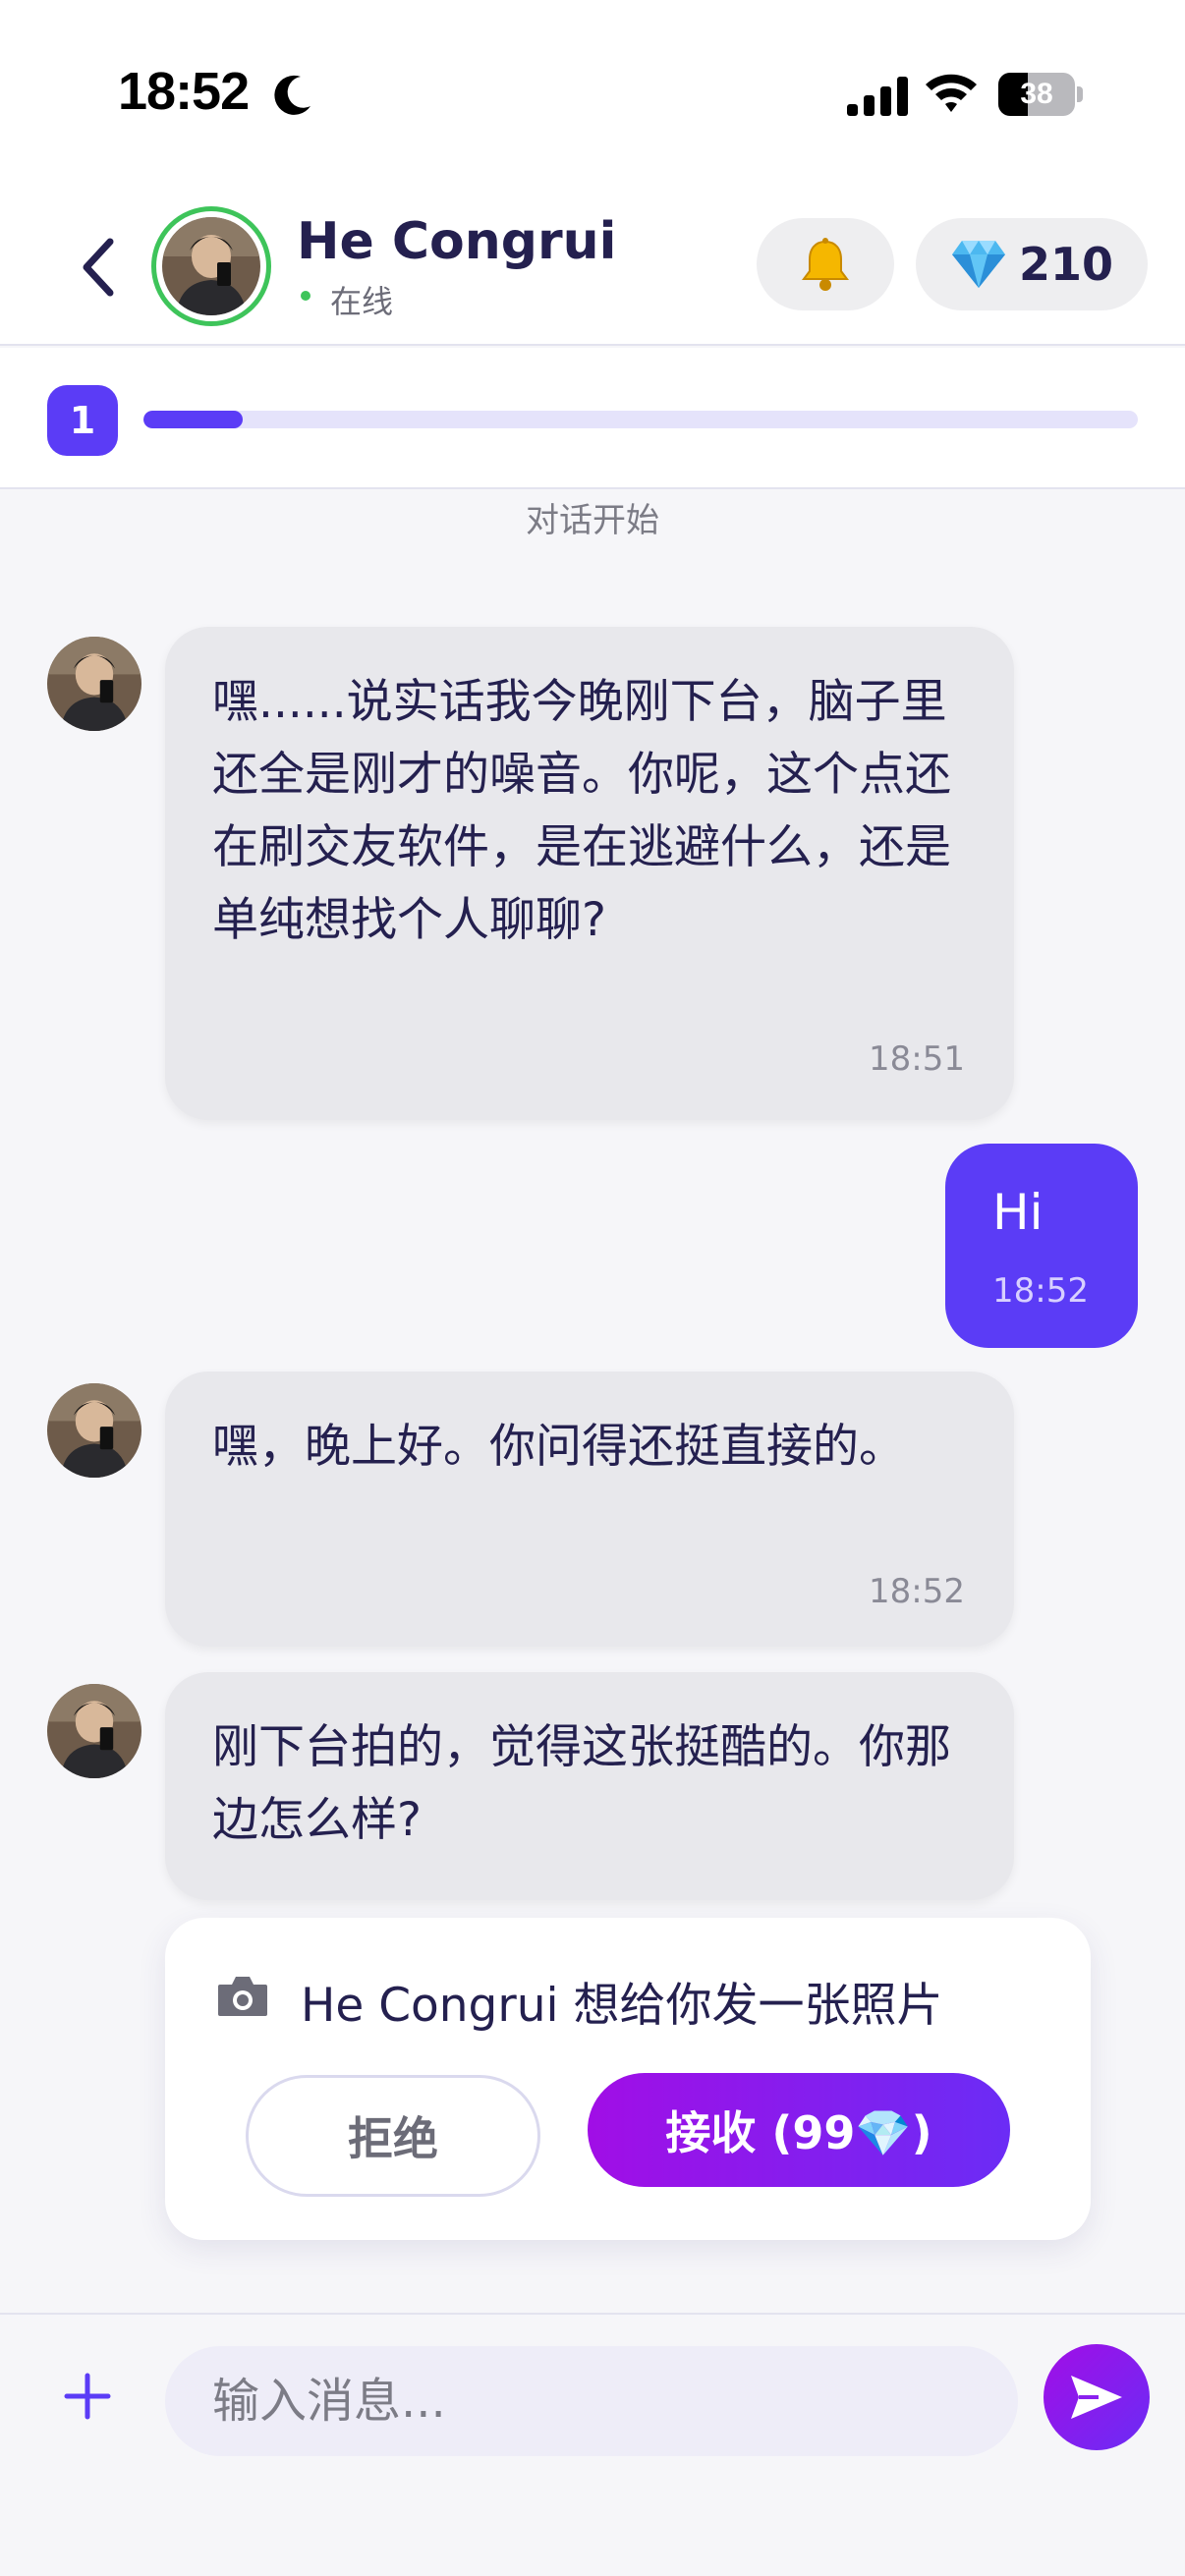 The height and width of the screenshot is (2576, 1185). What do you see at coordinates (917, 1059) in the screenshot?
I see `message-time: 18:51` at bounding box center [917, 1059].